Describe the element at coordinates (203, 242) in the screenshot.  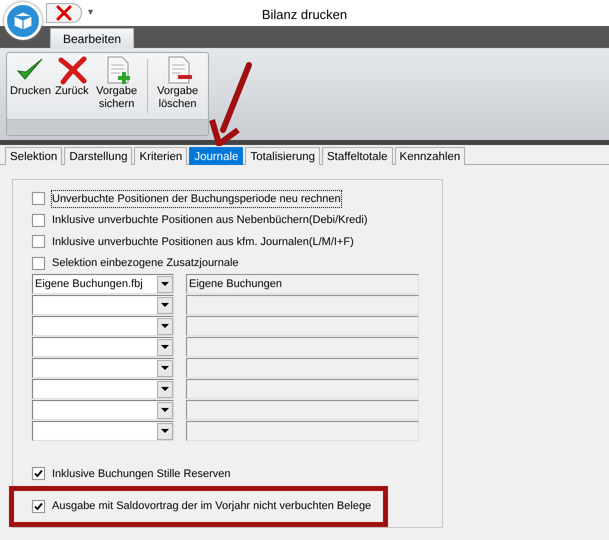
I see `checkbox-label: Inklusive unverbuchte Positionen aus kfm. Journalen(L/M/I+F)` at that location.